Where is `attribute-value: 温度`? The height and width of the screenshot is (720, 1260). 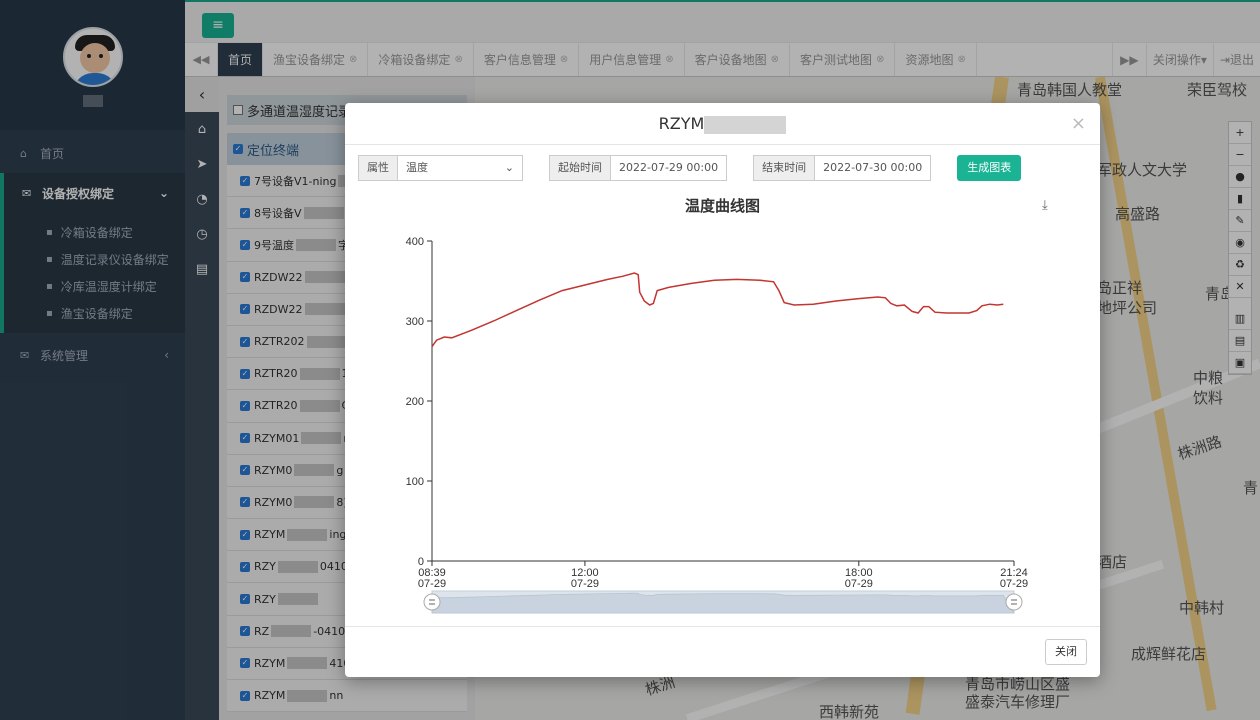 attribute-value: 温度 is located at coordinates (417, 167).